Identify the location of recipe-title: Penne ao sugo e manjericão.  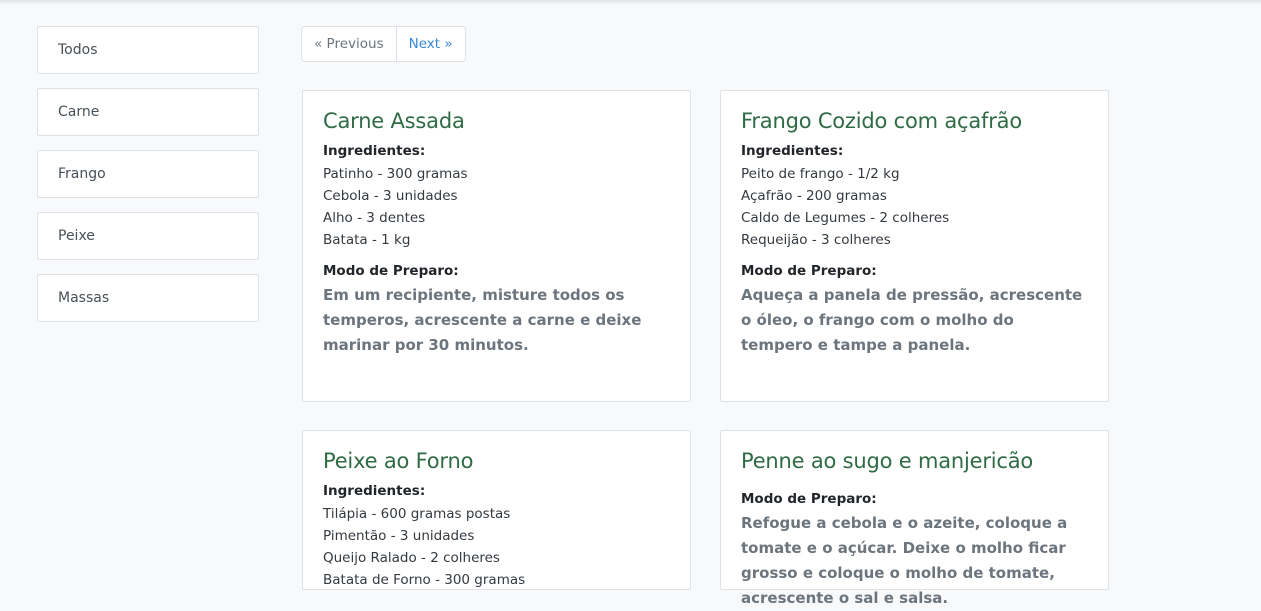
(887, 461).